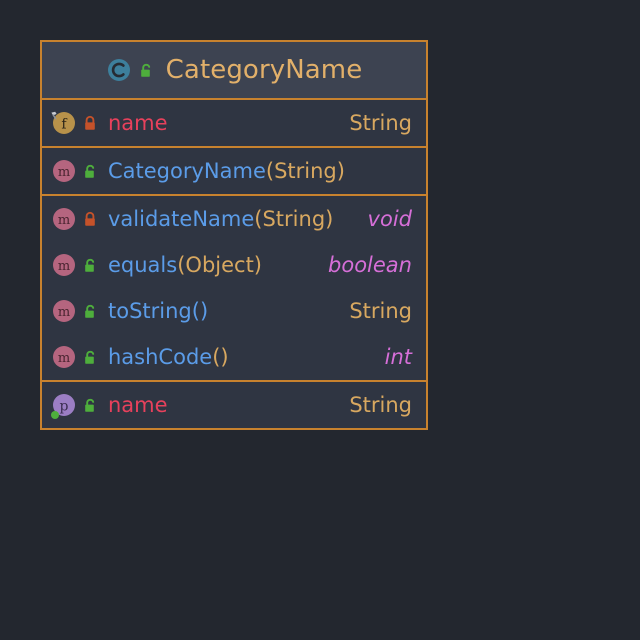 This screenshot has height=640, width=640. Describe the element at coordinates (370, 265) in the screenshot. I see `member-type: boolean` at that location.